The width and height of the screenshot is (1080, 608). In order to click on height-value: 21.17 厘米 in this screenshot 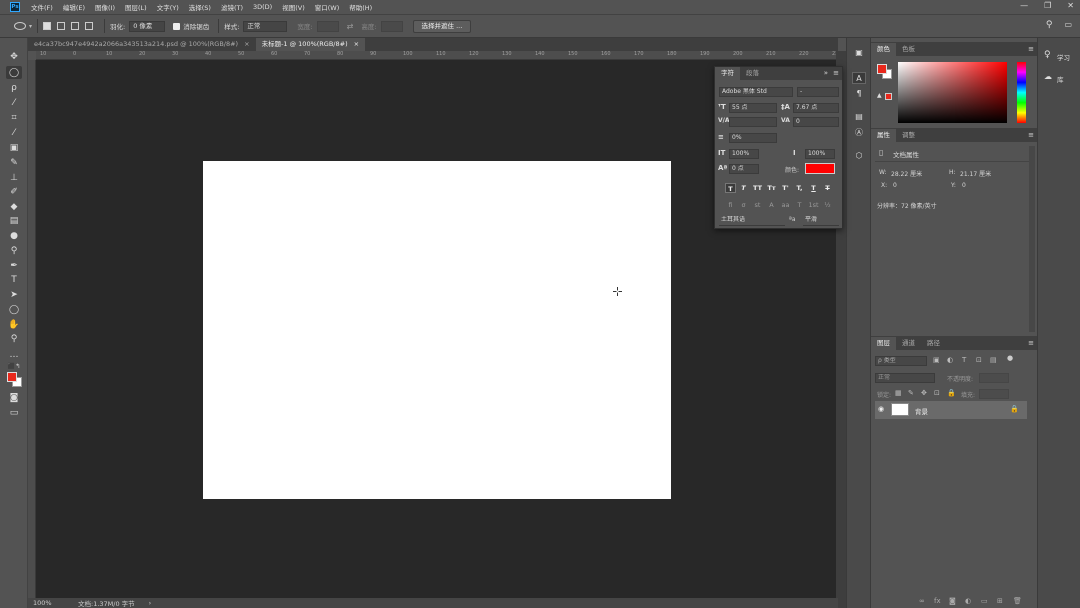, I will do `click(975, 173)`.